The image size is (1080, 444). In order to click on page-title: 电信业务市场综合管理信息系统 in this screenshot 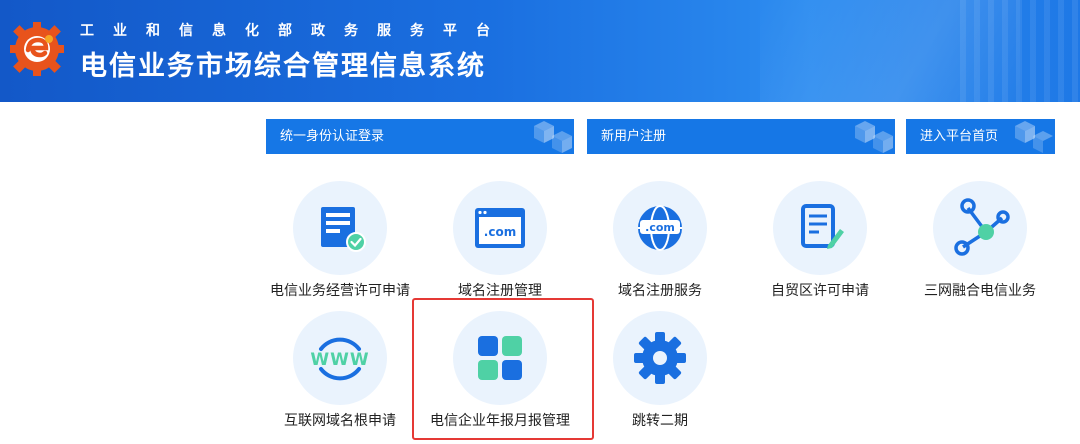, I will do `click(283, 66)`.